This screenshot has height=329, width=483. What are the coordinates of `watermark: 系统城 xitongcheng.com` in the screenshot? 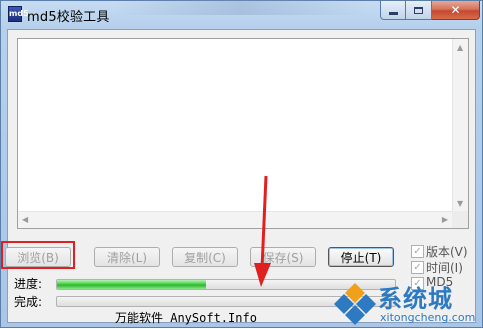 It's located at (407, 303).